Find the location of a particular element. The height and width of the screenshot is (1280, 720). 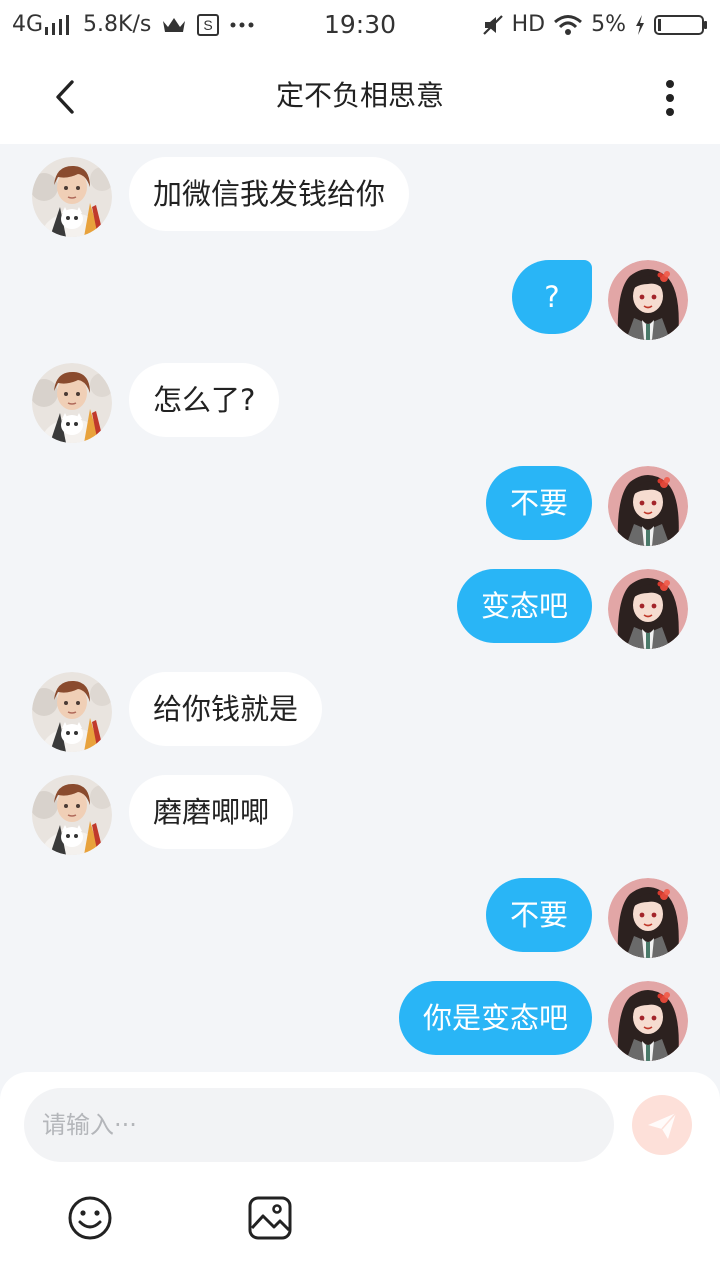

hd-indicator: HD is located at coordinates (528, 24).